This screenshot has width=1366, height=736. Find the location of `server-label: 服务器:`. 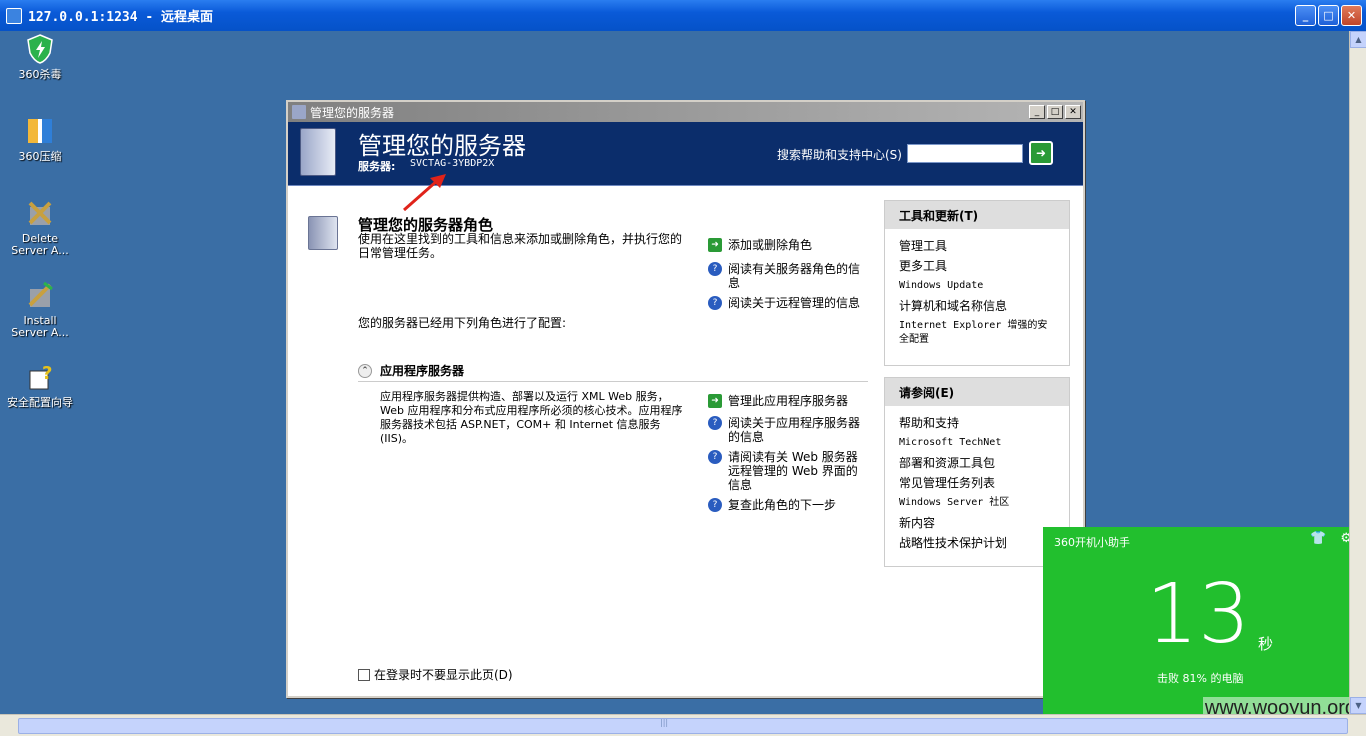

server-label: 服务器: is located at coordinates (377, 166).